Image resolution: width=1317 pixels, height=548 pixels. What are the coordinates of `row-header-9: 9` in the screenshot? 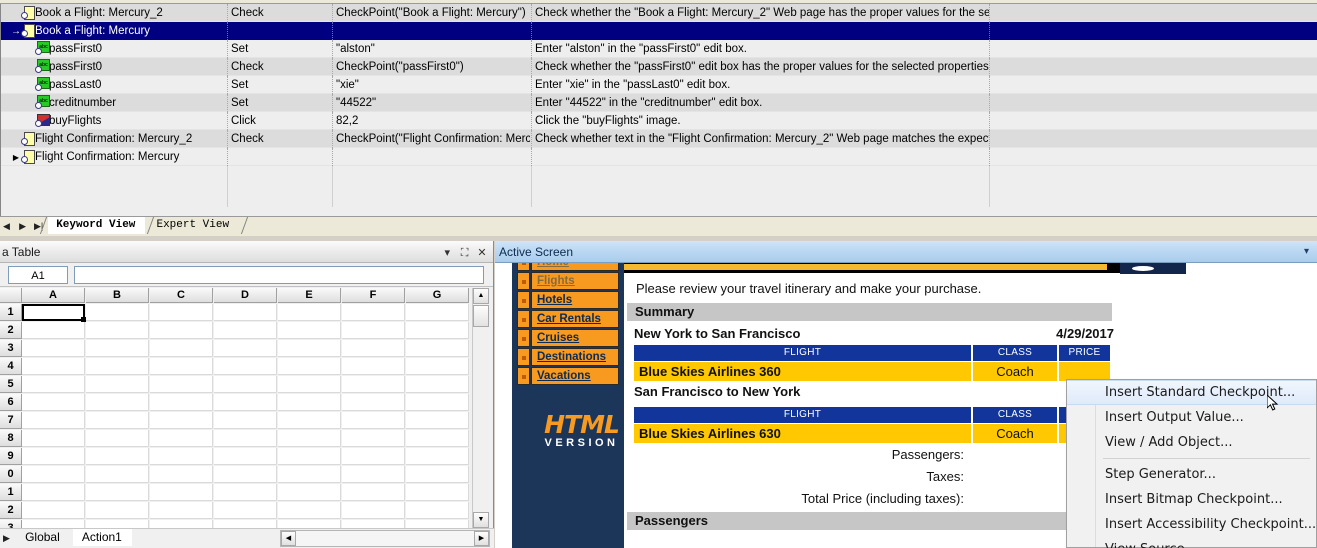 It's located at (11, 456).